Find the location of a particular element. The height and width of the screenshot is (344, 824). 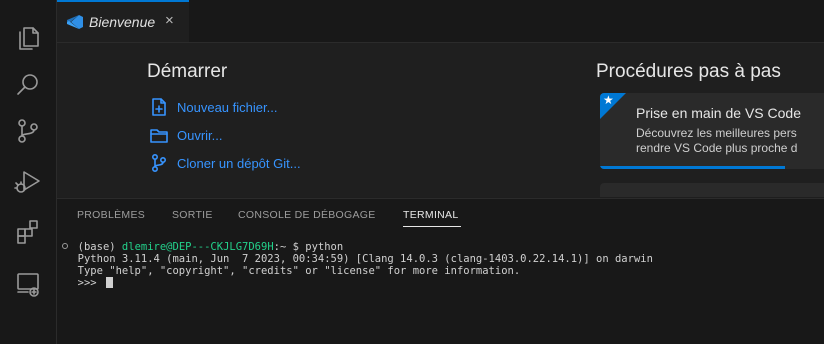

activity-bar is located at coordinates (28, 172).